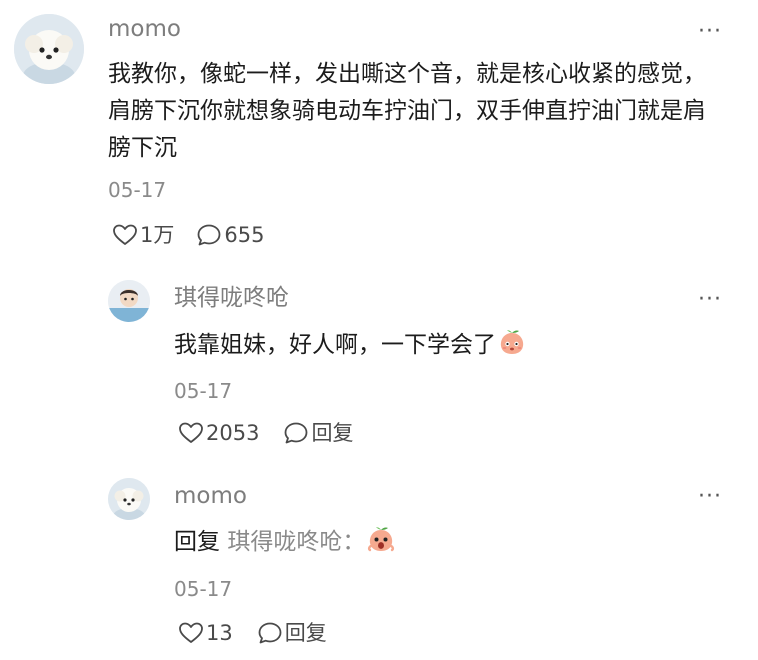 The height and width of the screenshot is (660, 758). I want to click on reply-prefix: 回复, so click(197, 542).